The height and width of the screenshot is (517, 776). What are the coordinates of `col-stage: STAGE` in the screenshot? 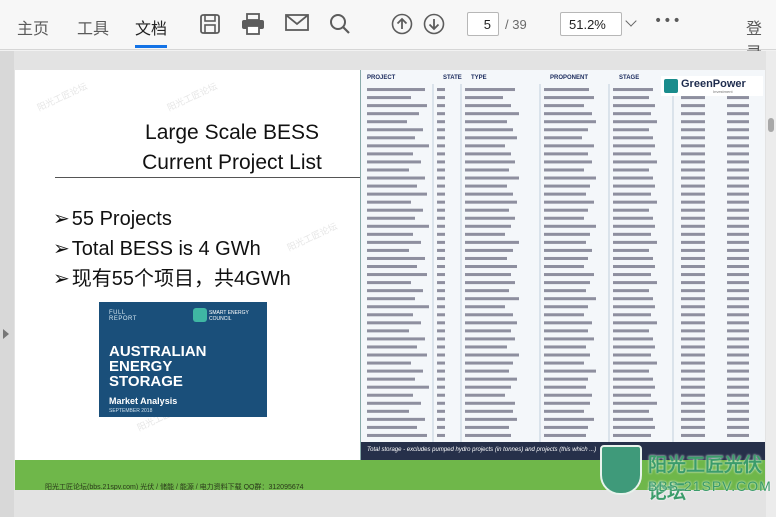 It's located at (629, 78).